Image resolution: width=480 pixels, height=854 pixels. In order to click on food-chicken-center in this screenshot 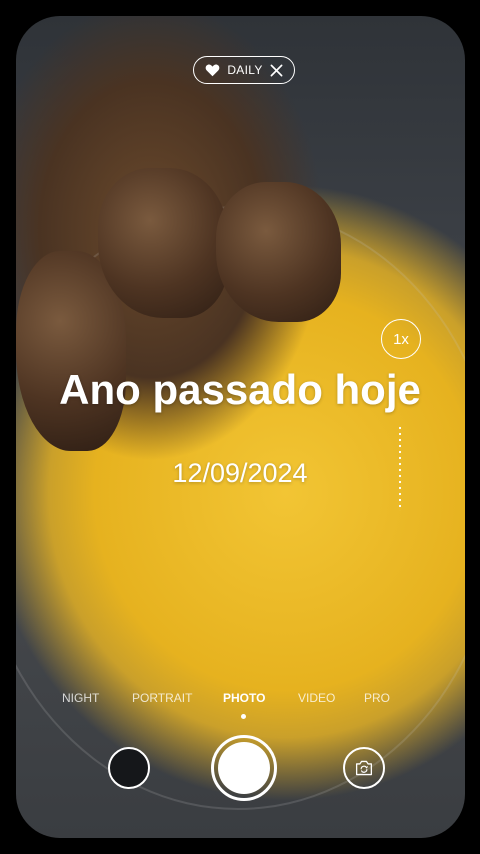, I will do `click(163, 243)`.